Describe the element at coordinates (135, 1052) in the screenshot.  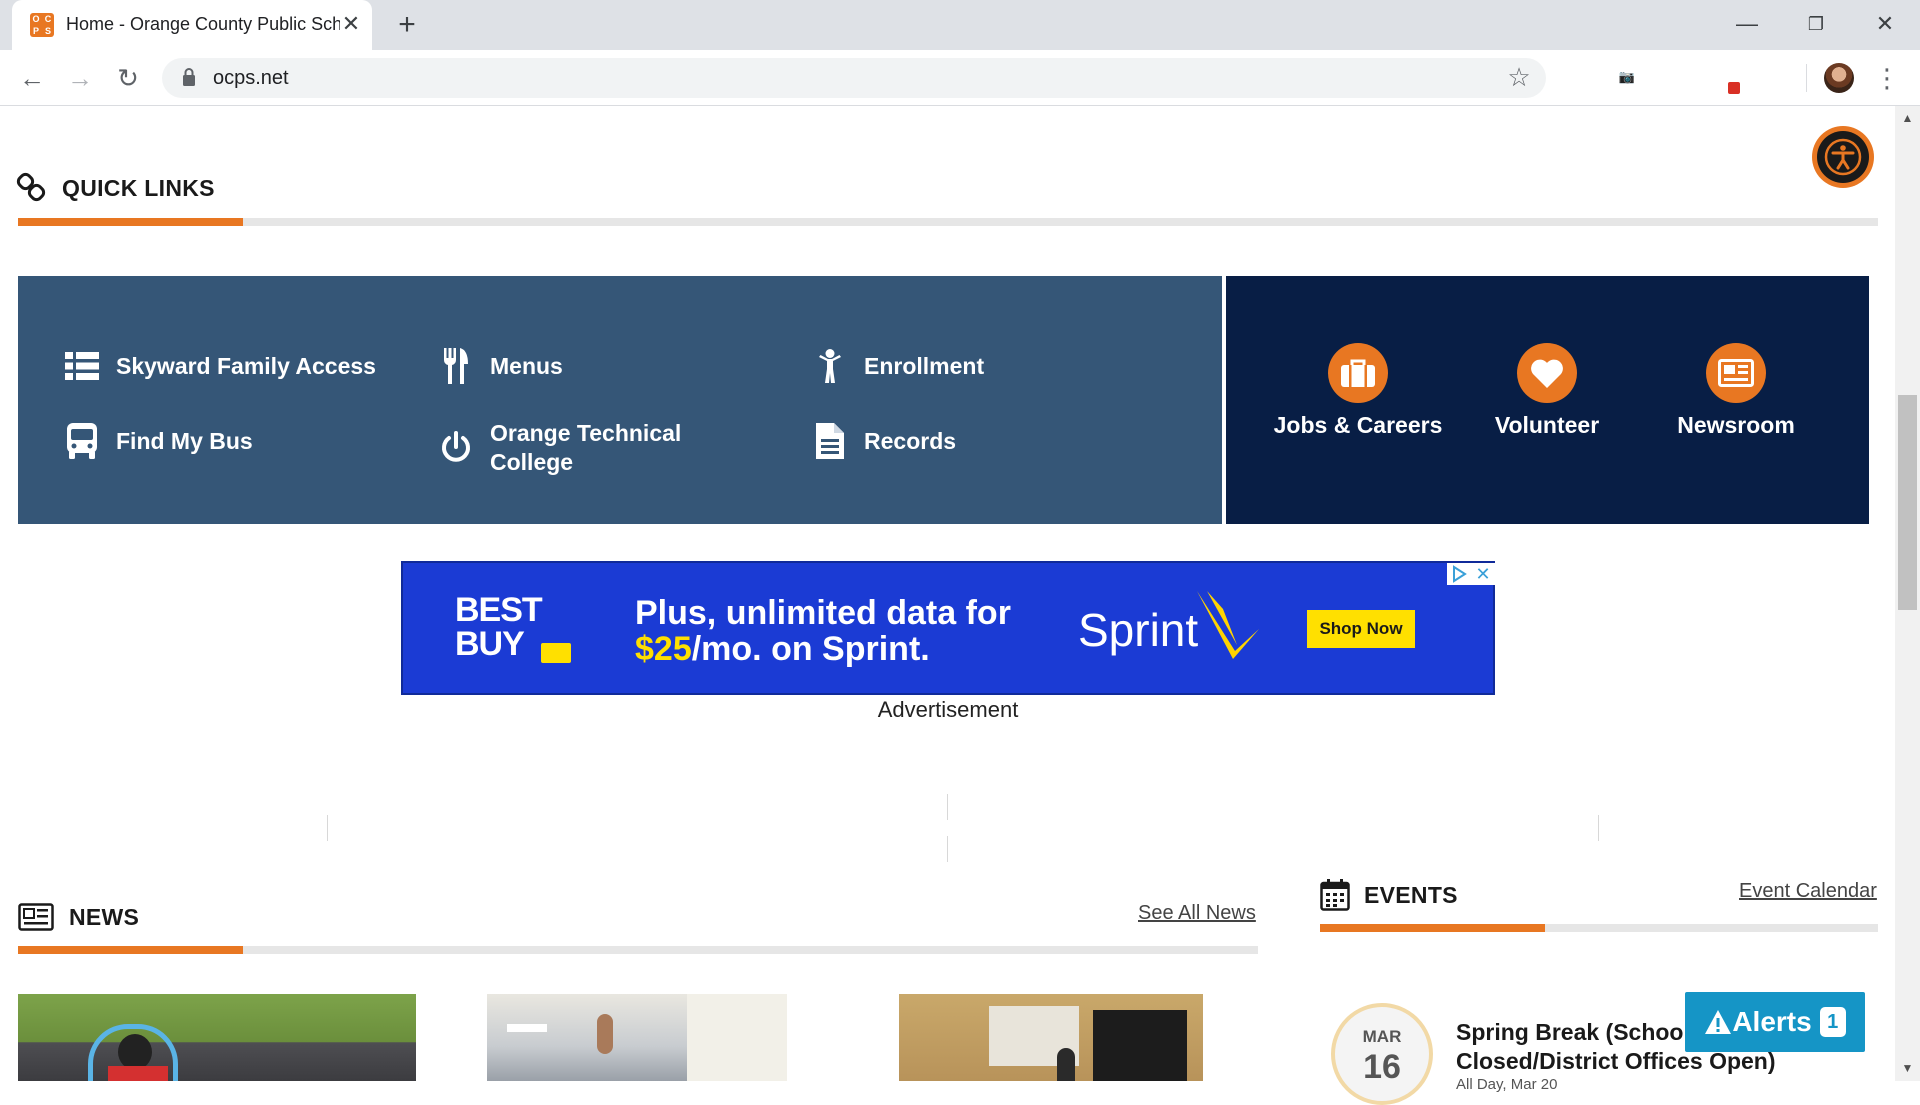
I see `helmet` at that location.